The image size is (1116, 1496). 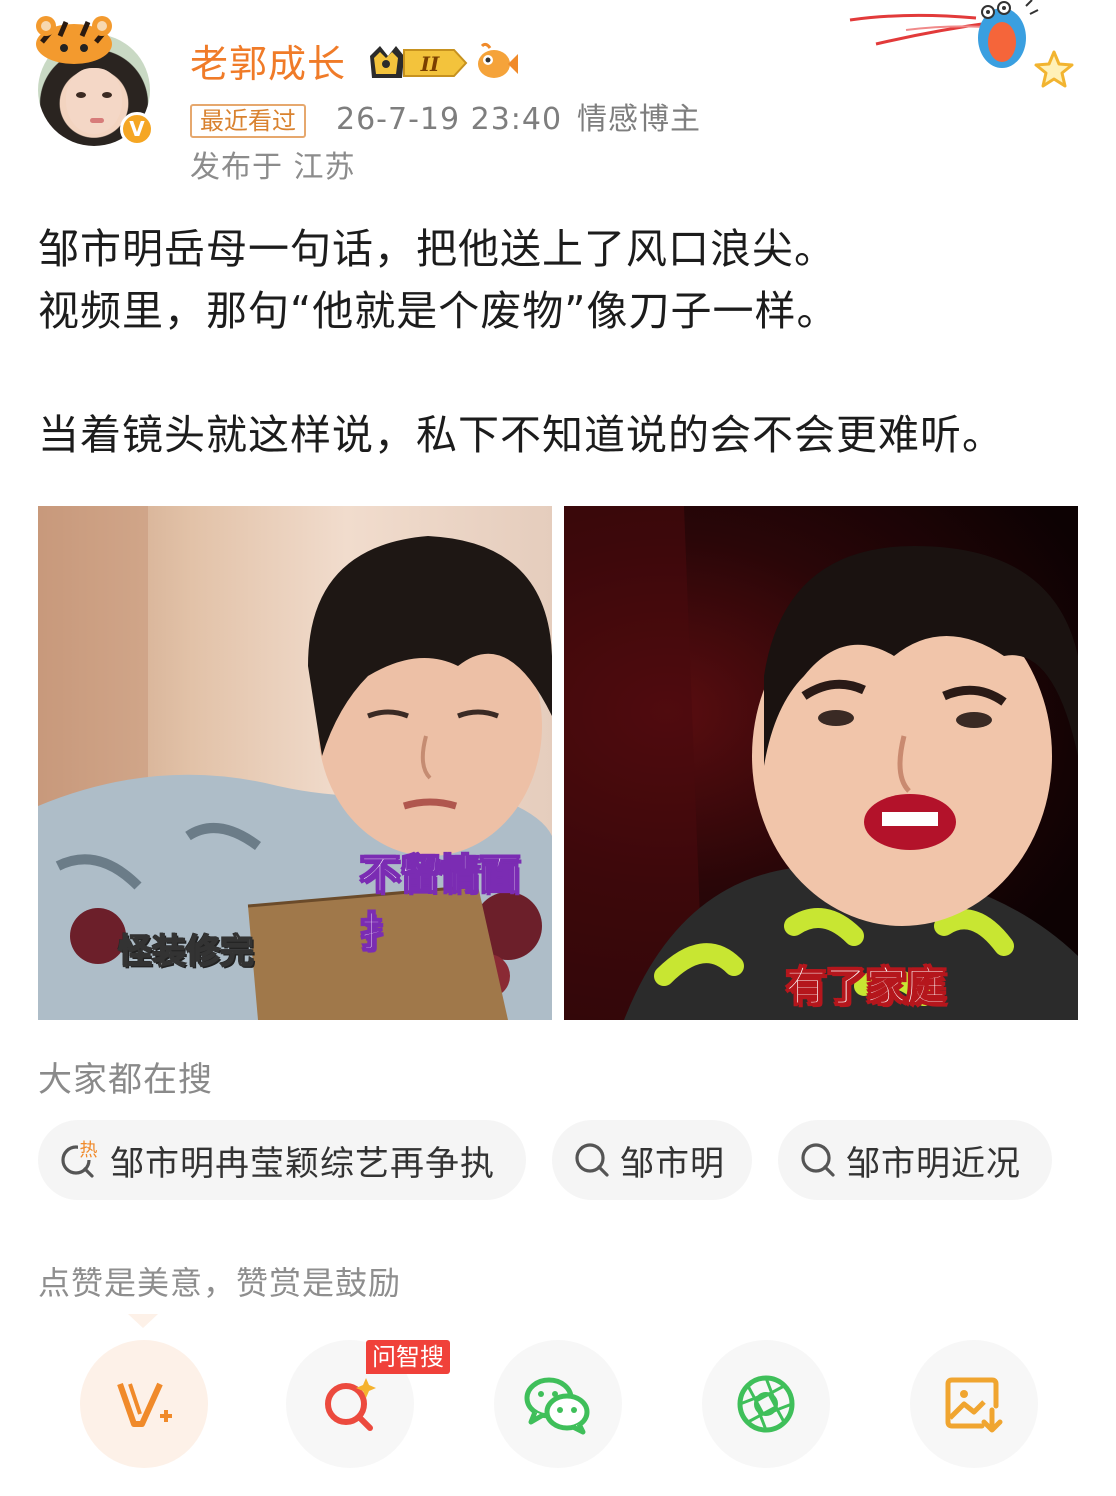 I want to click on moments-icon, so click(x=766, y=1404).